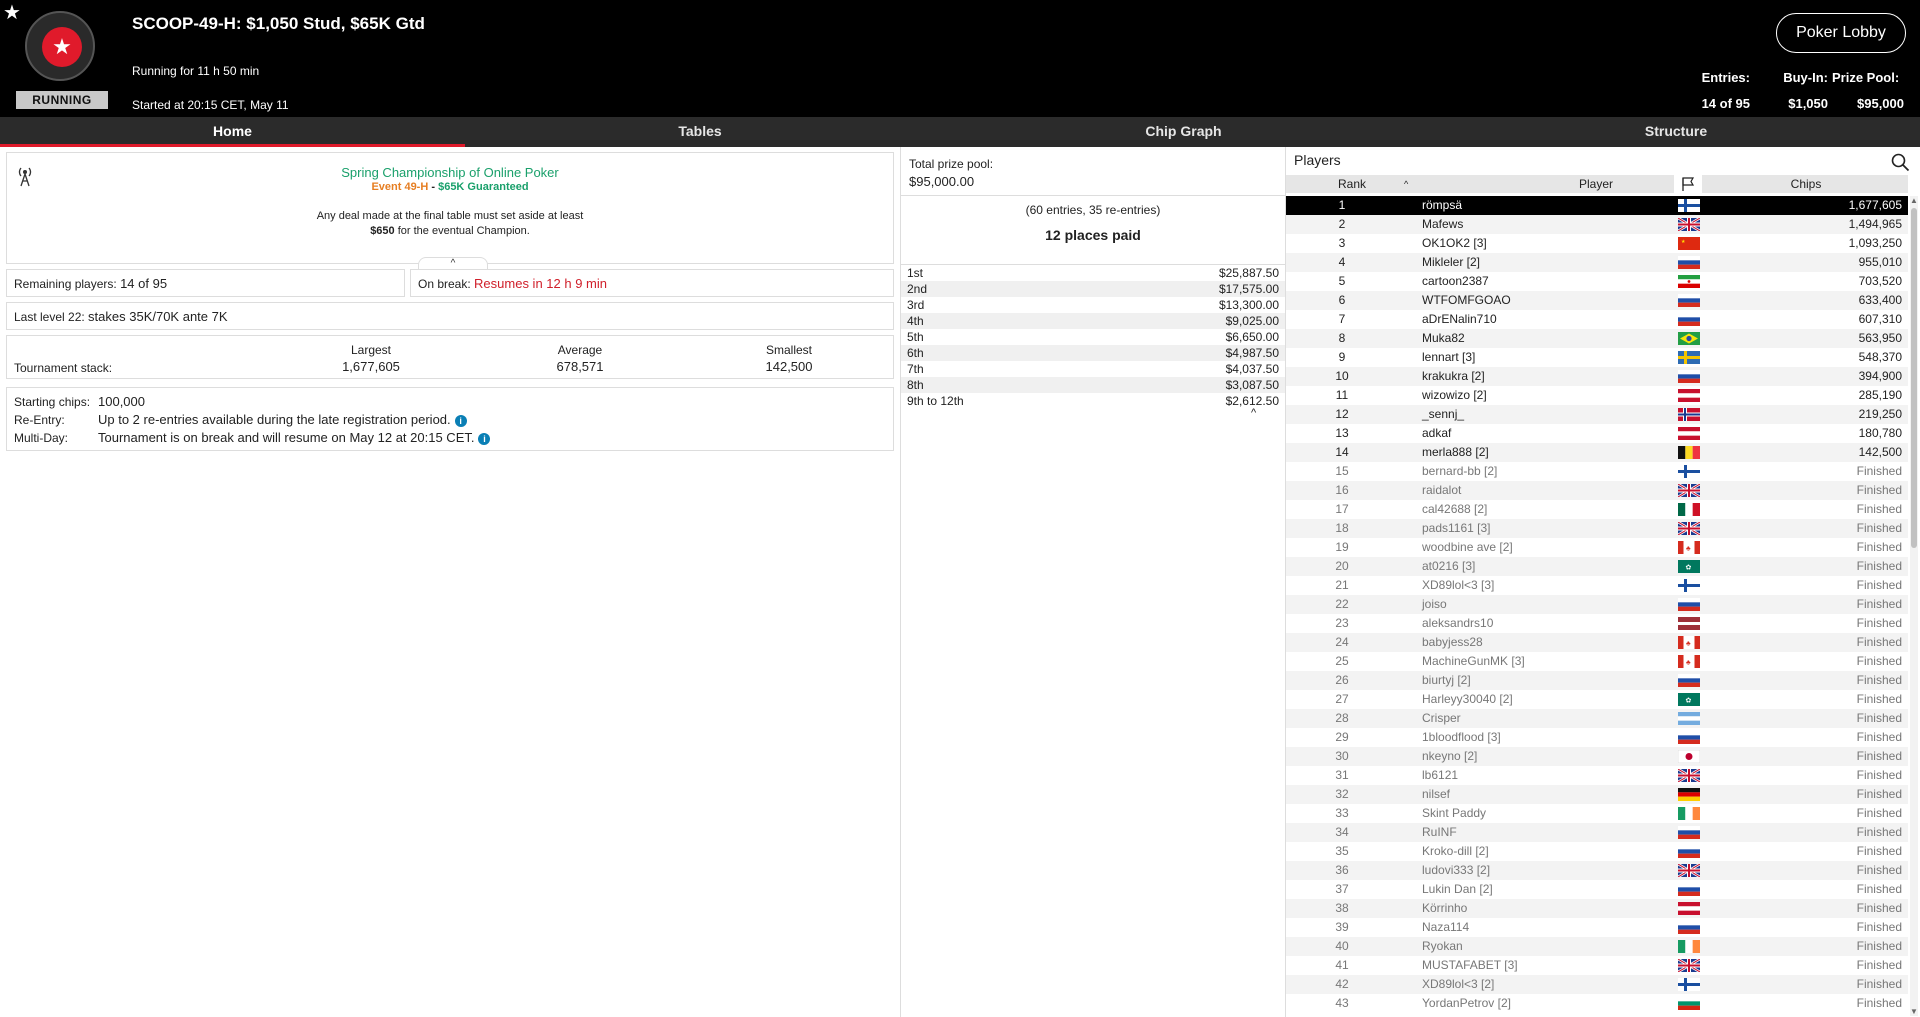  What do you see at coordinates (1597, 756) in the screenshot?
I see `player-row: 30 nkeyno [2] Finished` at bounding box center [1597, 756].